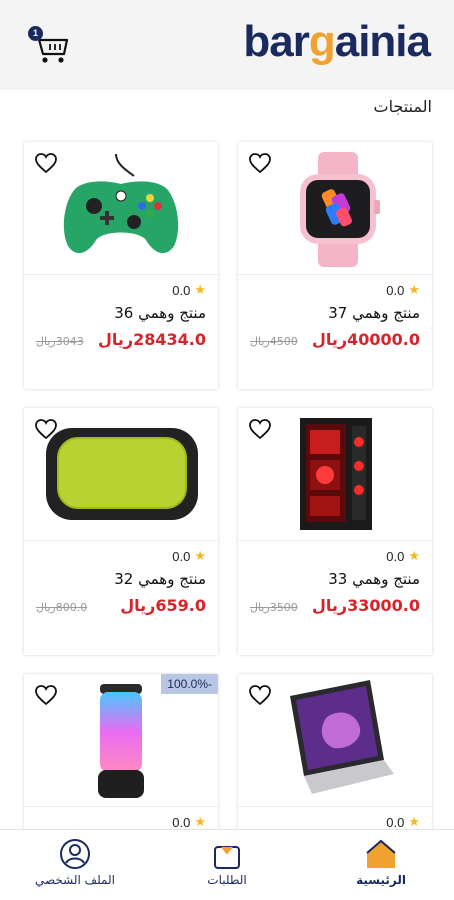 This screenshot has height=900, width=454. Describe the element at coordinates (366, 605) in the screenshot. I see `price: 33000.0ريال` at that location.